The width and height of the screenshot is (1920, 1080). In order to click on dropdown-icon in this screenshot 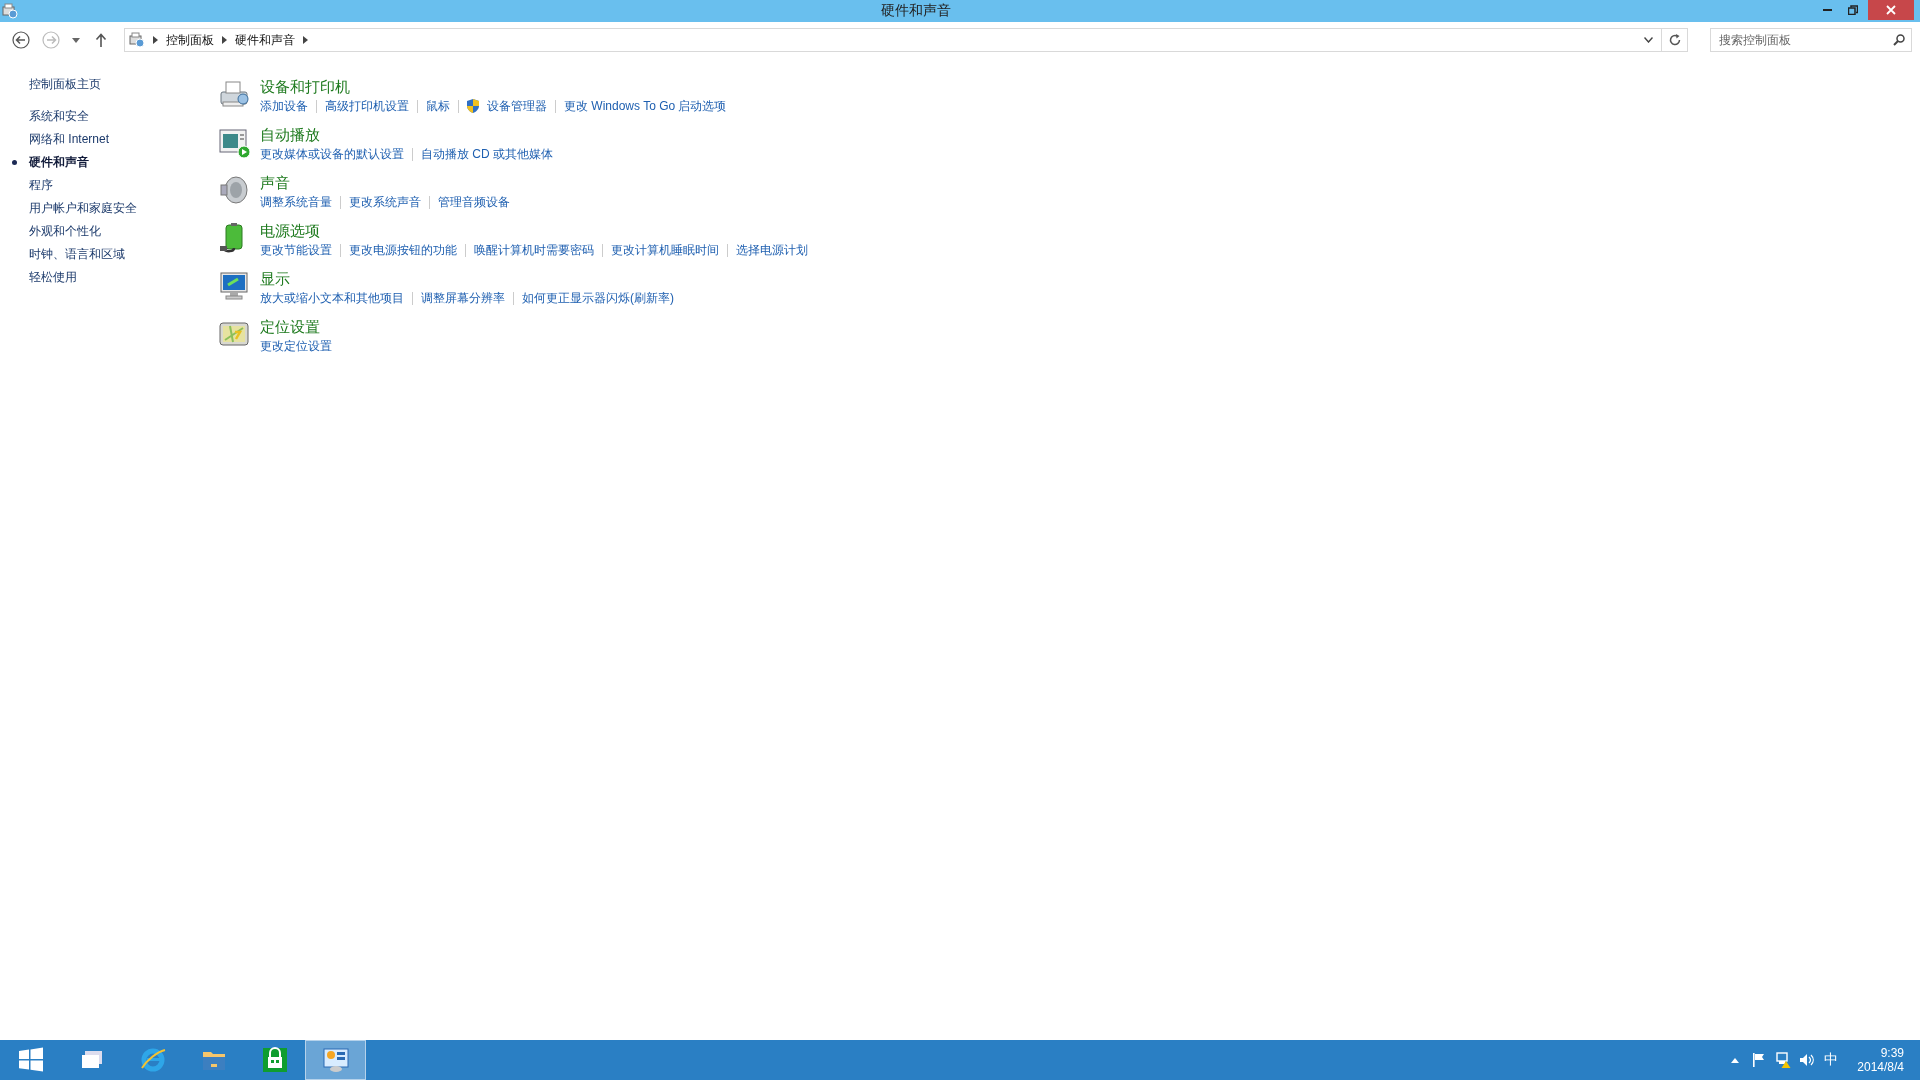, I will do `click(1648, 40)`.